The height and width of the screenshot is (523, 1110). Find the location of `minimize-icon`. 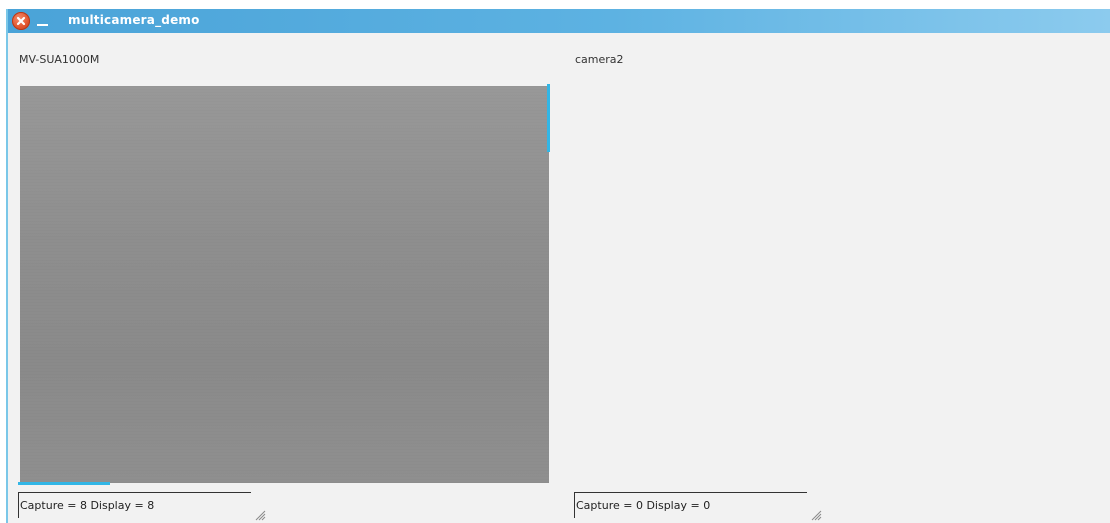

minimize-icon is located at coordinates (42, 25).